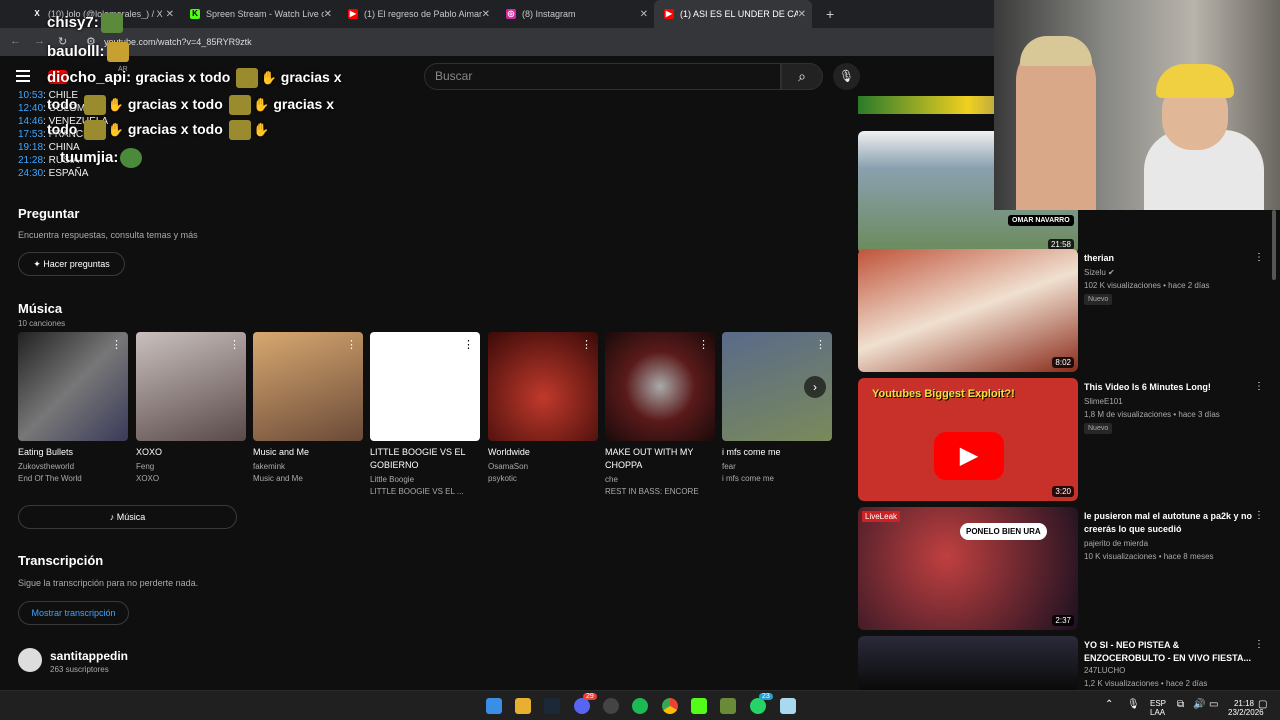 The image size is (1280, 720). I want to click on music-card: ⋮ XOXO Feng XOXO, so click(191, 407).